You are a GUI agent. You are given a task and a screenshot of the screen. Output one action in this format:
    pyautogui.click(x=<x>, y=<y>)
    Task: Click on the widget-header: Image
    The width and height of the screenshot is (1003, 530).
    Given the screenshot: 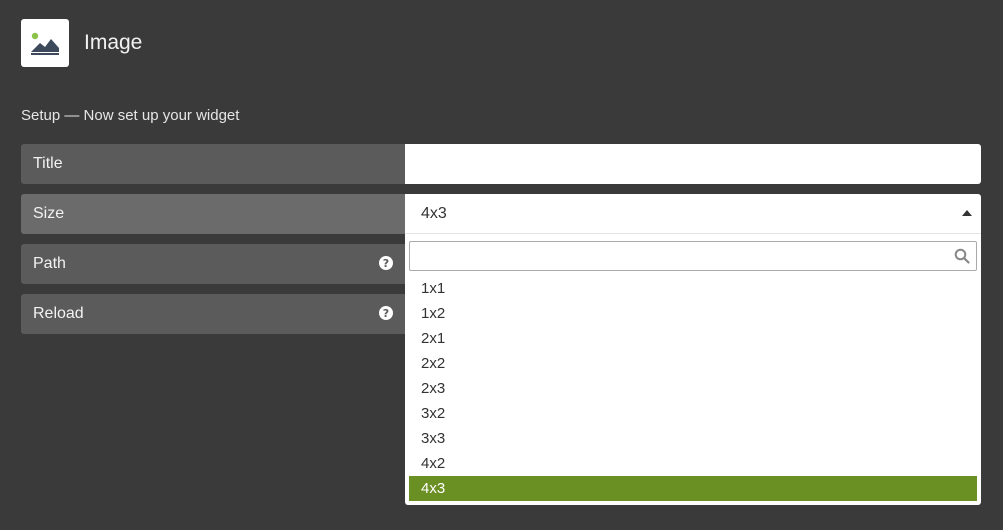 What is the action you would take?
    pyautogui.click(x=81, y=43)
    